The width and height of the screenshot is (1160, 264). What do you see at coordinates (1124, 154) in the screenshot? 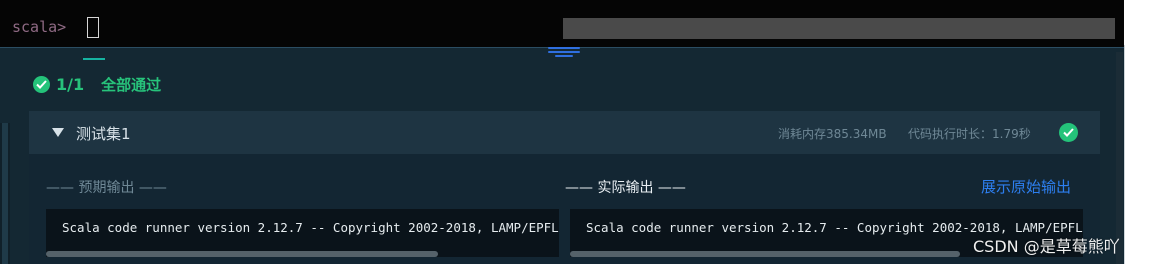
I see `page-border` at bounding box center [1124, 154].